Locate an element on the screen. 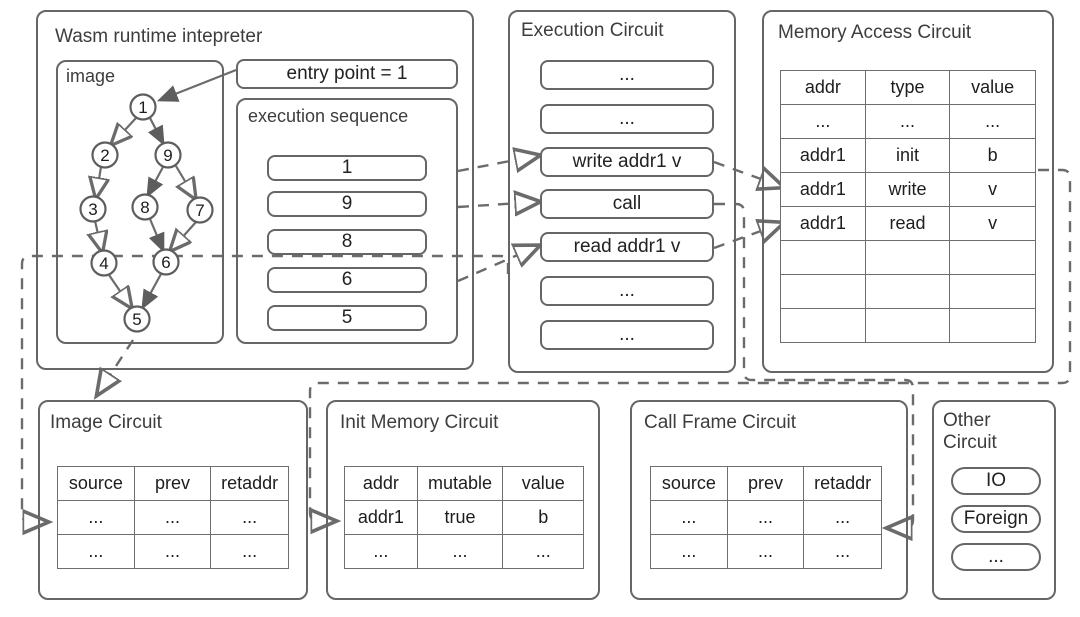  graph-node-label: 5 is located at coordinates (136, 319).